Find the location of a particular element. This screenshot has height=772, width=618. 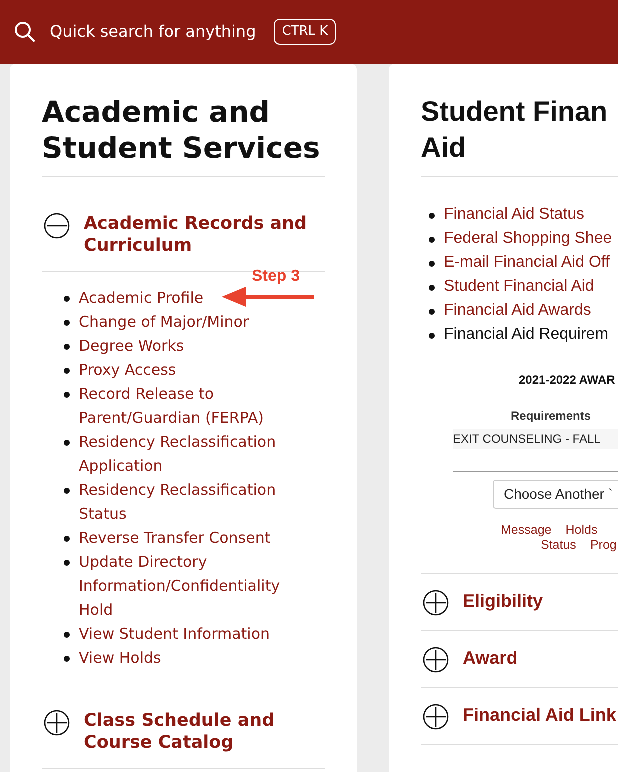

requirements-heading: Requirements is located at coordinates (551, 416).